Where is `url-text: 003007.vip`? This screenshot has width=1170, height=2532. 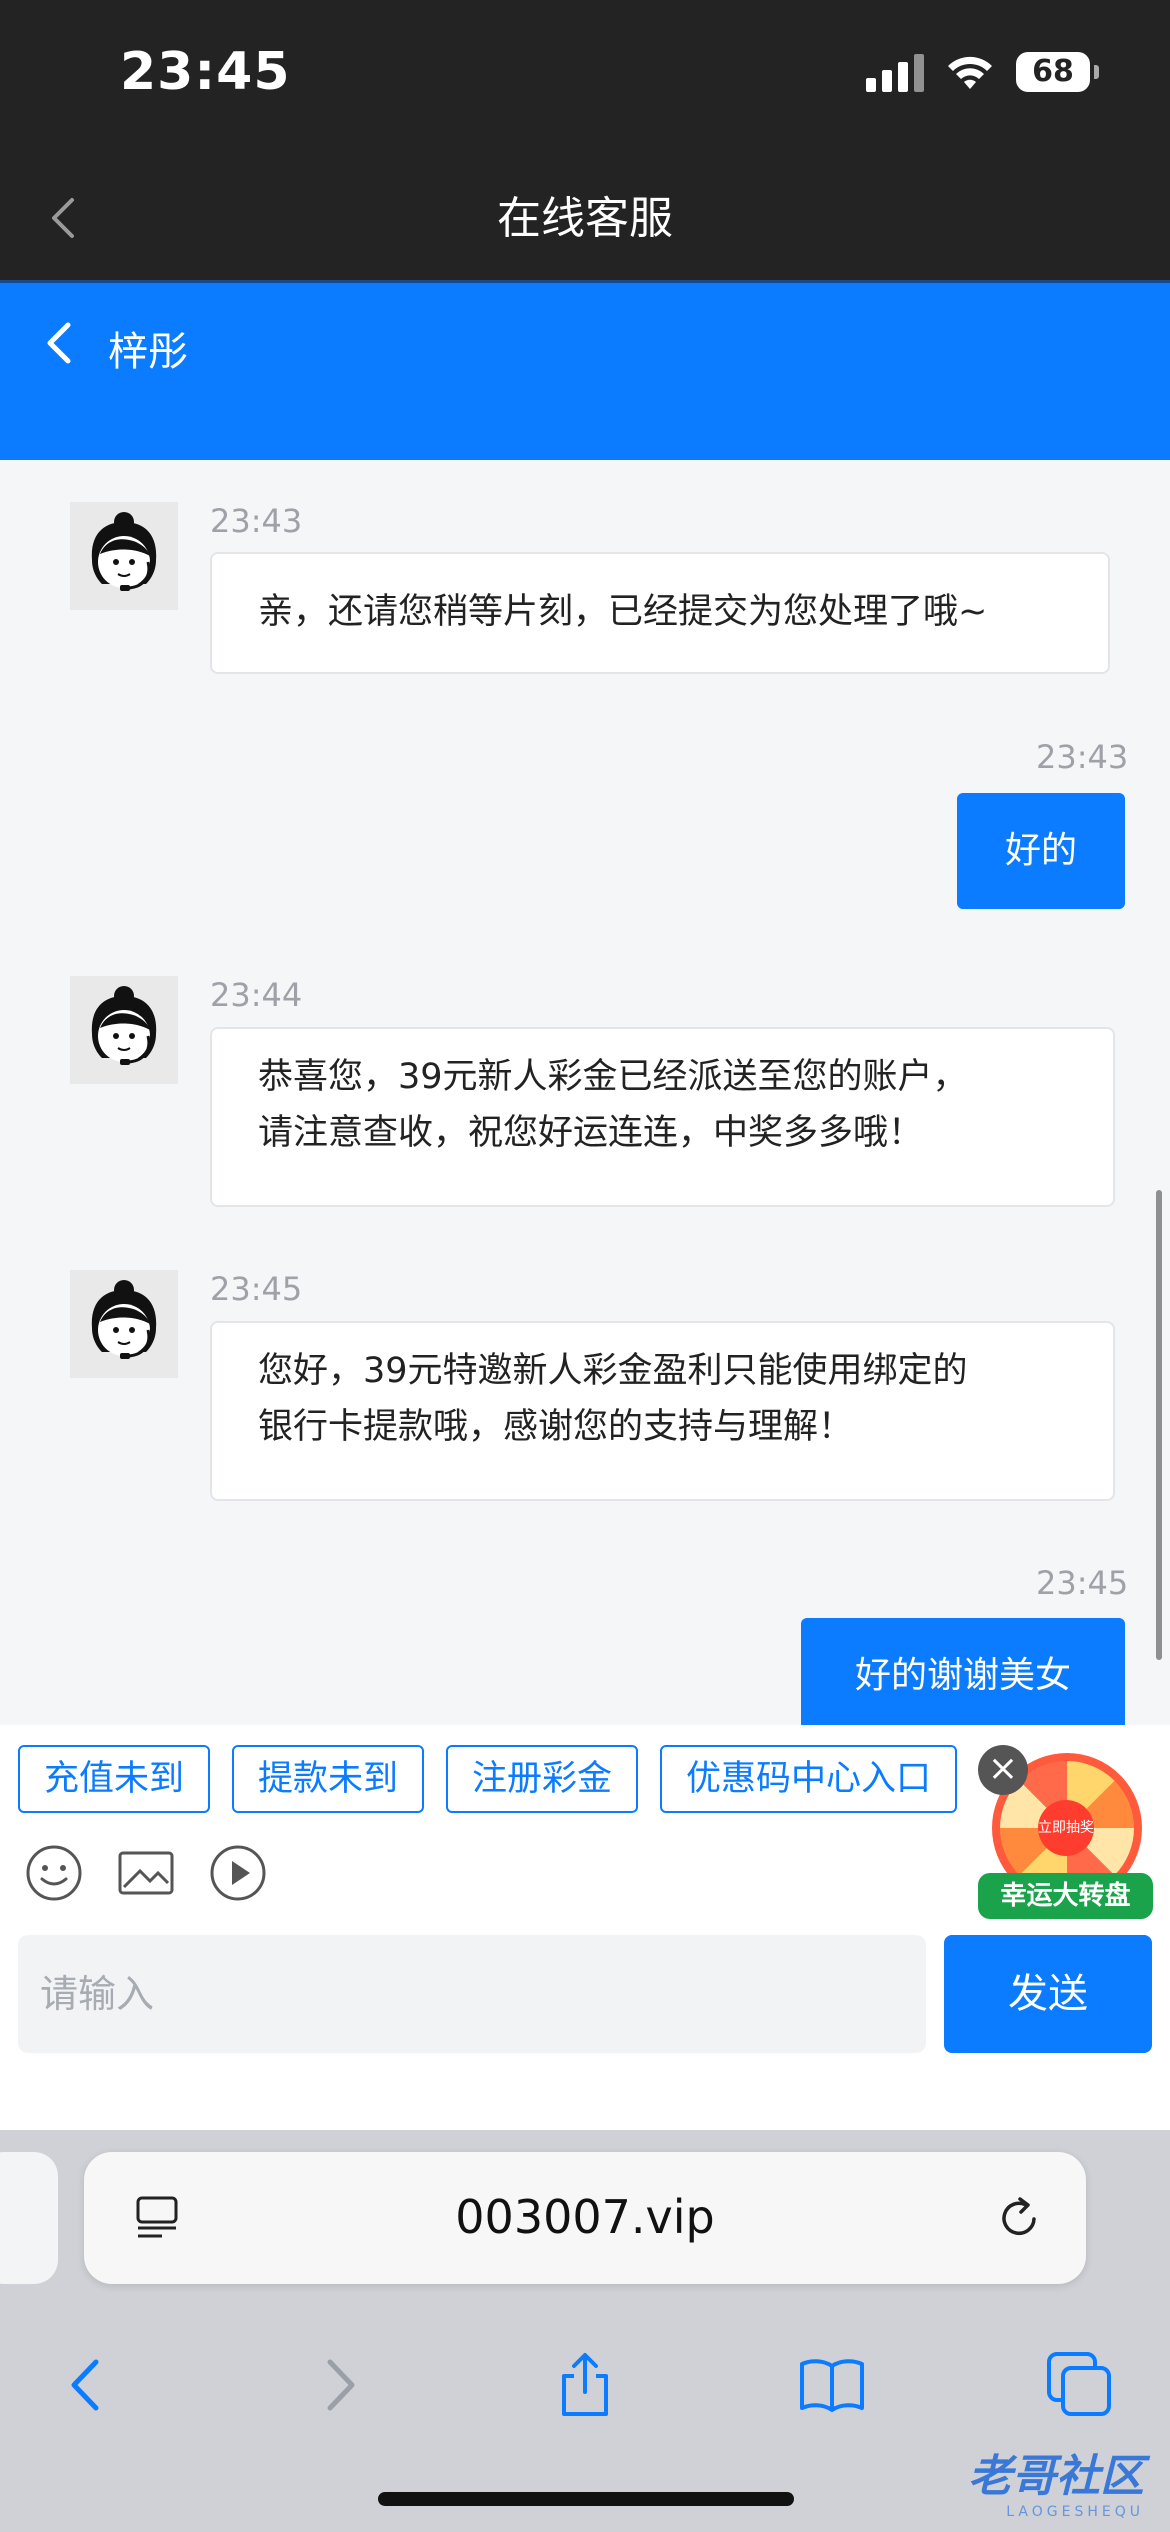
url-text: 003007.vip is located at coordinates (585, 2217).